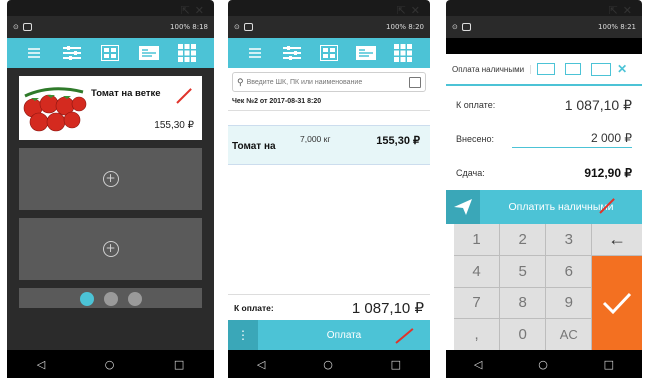 Image resolution: width=647 pixels, height=378 pixels. Describe the element at coordinates (405, 27) in the screenshot. I see `status-time: 100% 8:20` at that location.